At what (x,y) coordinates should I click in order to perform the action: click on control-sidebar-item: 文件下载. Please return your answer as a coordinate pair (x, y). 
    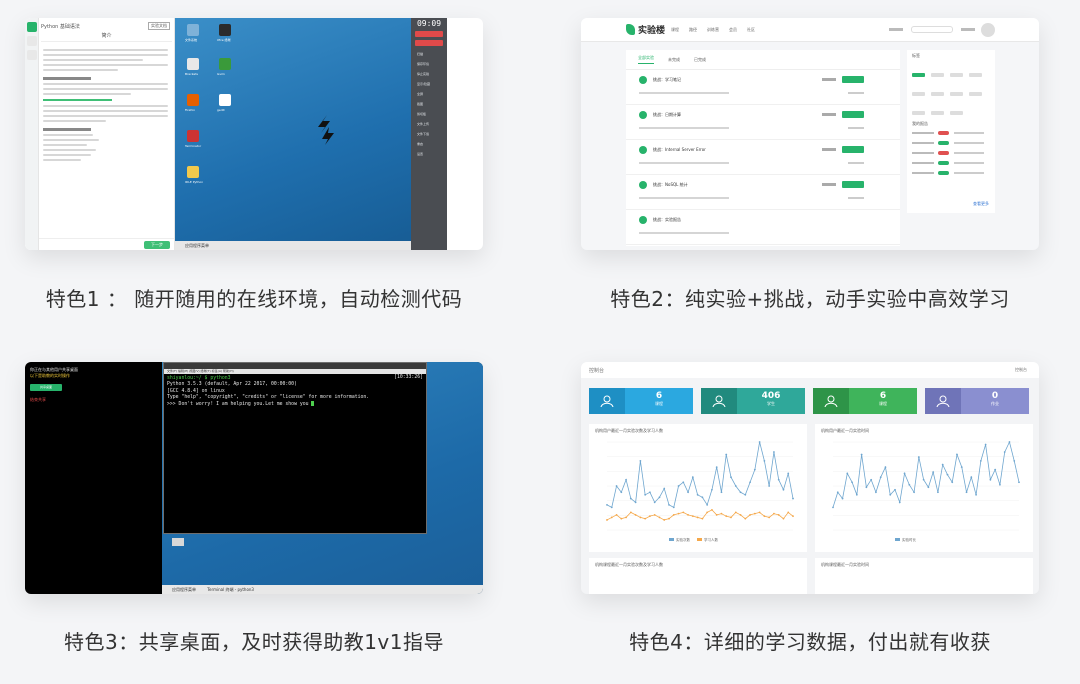
    Looking at the image, I should click on (430, 134).